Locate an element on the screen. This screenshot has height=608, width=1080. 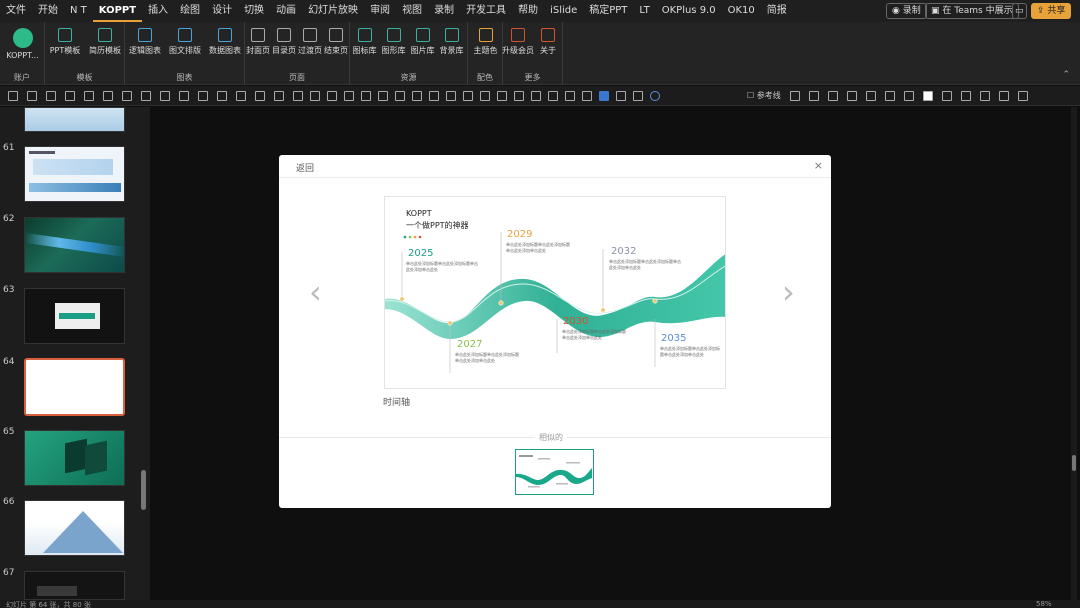
leaf-icon is located at coordinates (852, 96).